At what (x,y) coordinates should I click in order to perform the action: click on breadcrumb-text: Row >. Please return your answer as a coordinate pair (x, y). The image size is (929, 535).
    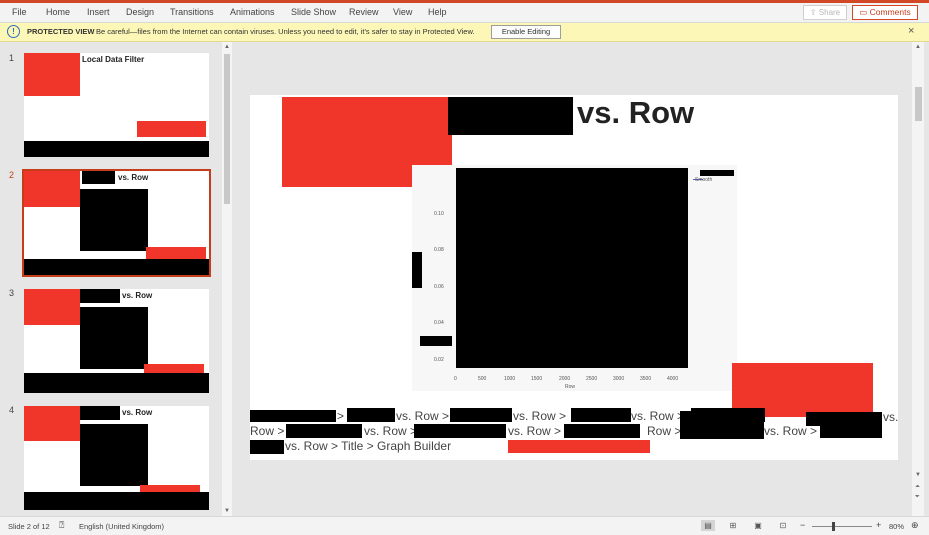
    Looking at the image, I should click on (267, 431).